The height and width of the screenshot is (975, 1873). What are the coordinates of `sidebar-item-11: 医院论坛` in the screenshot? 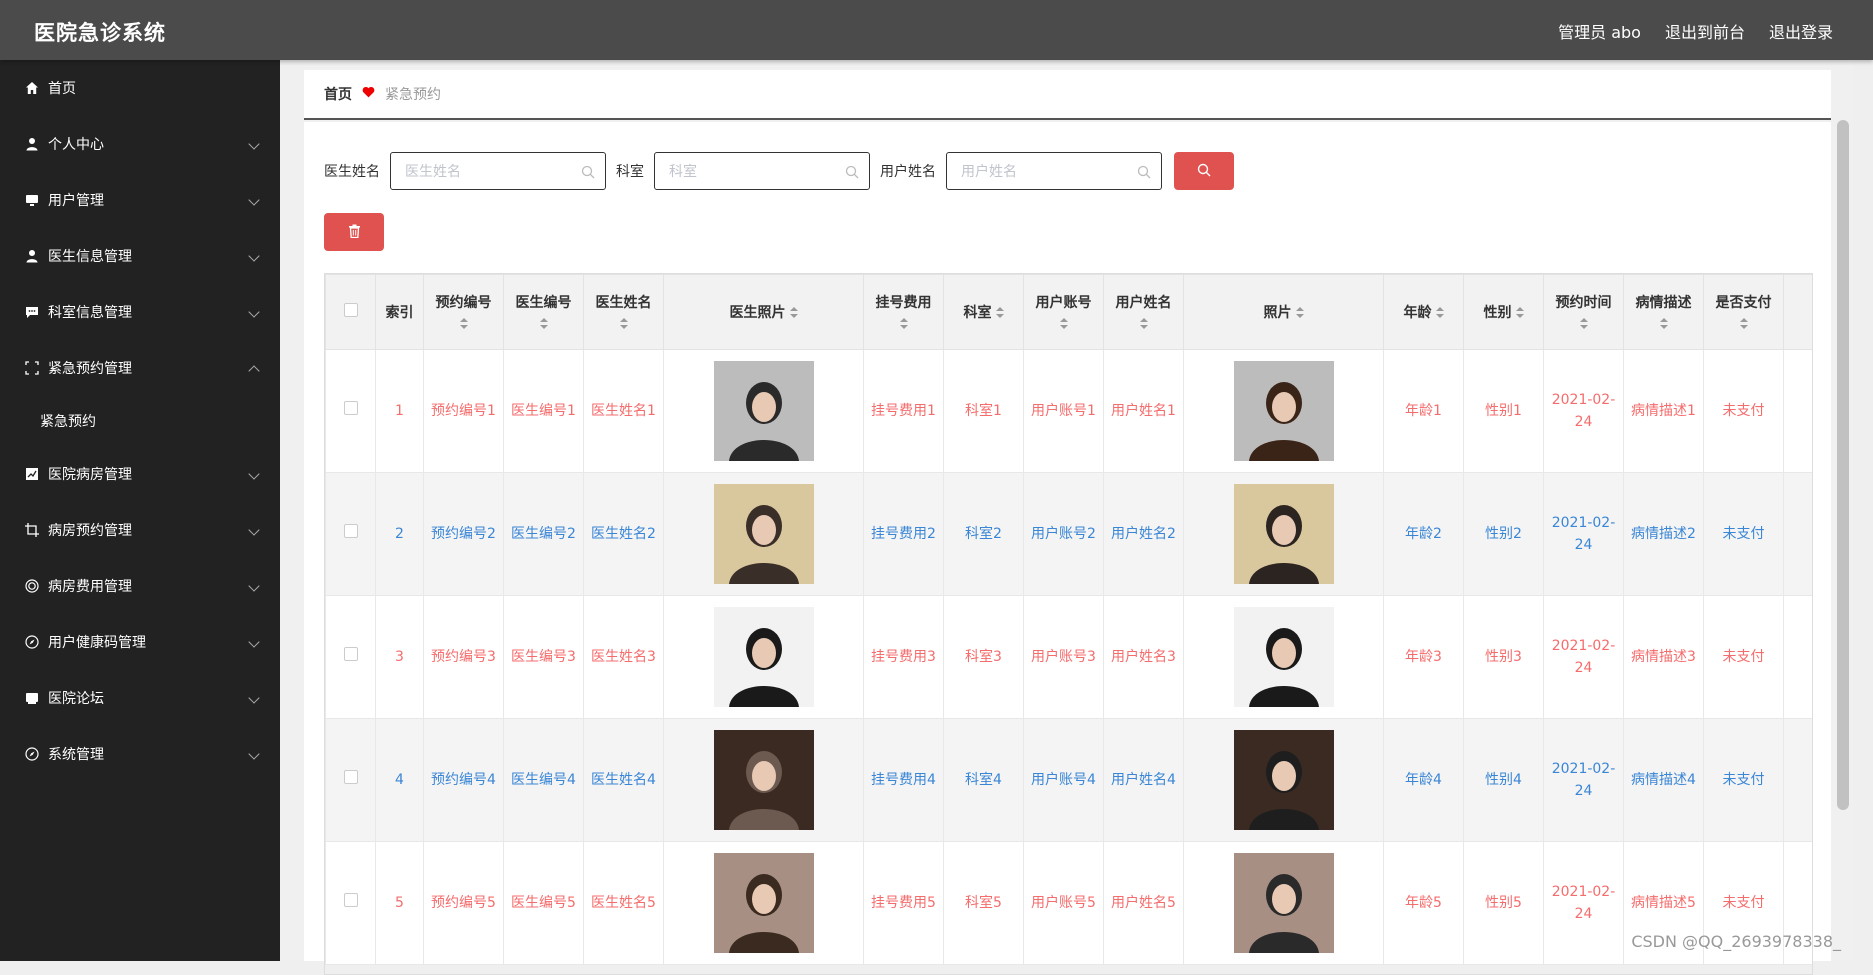 It's located at (140, 698).